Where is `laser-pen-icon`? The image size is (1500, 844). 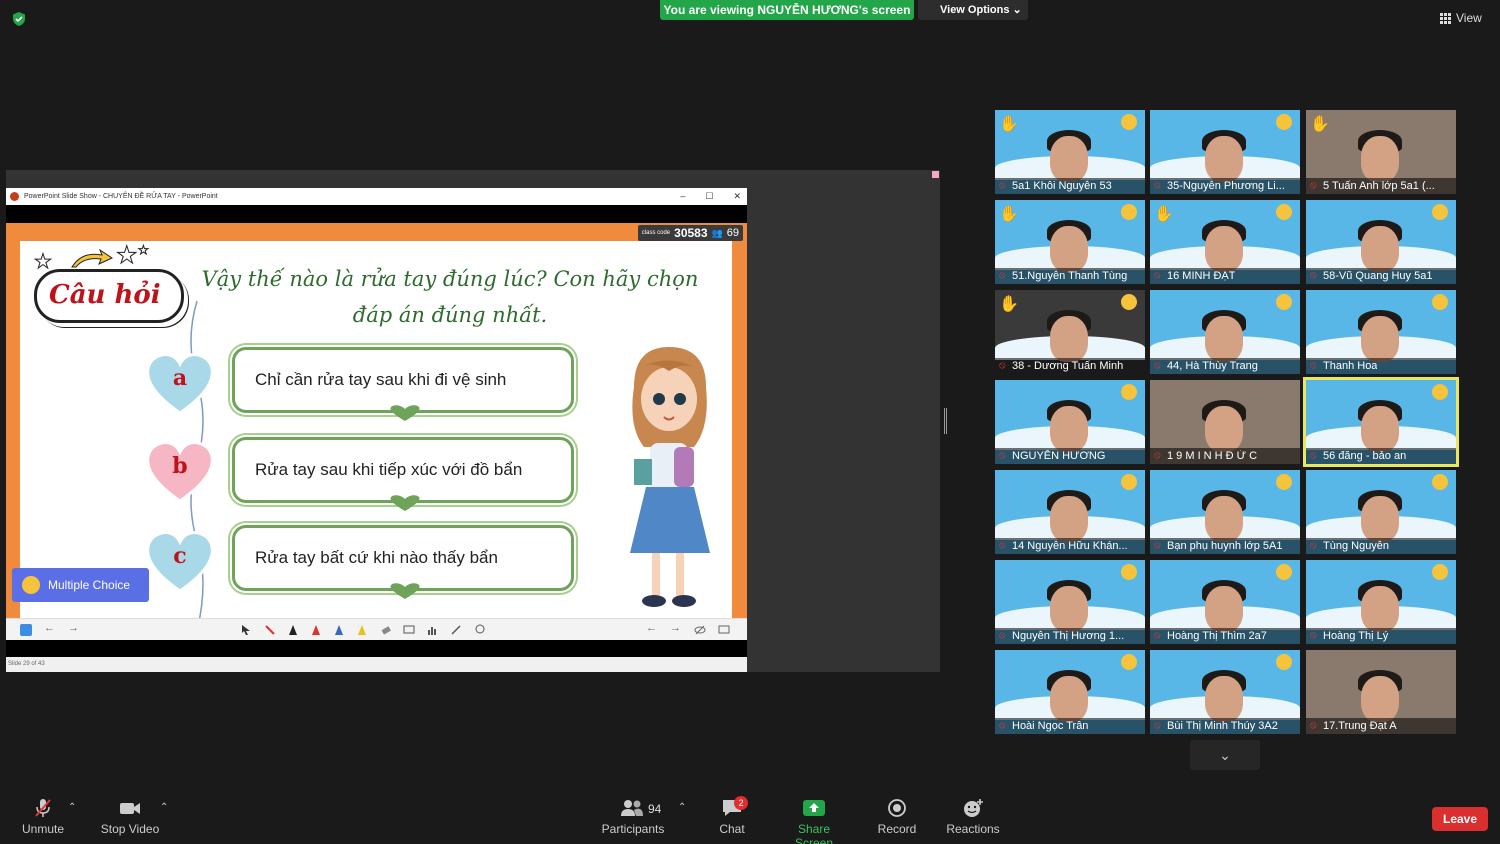 laser-pen-icon is located at coordinates (270, 630).